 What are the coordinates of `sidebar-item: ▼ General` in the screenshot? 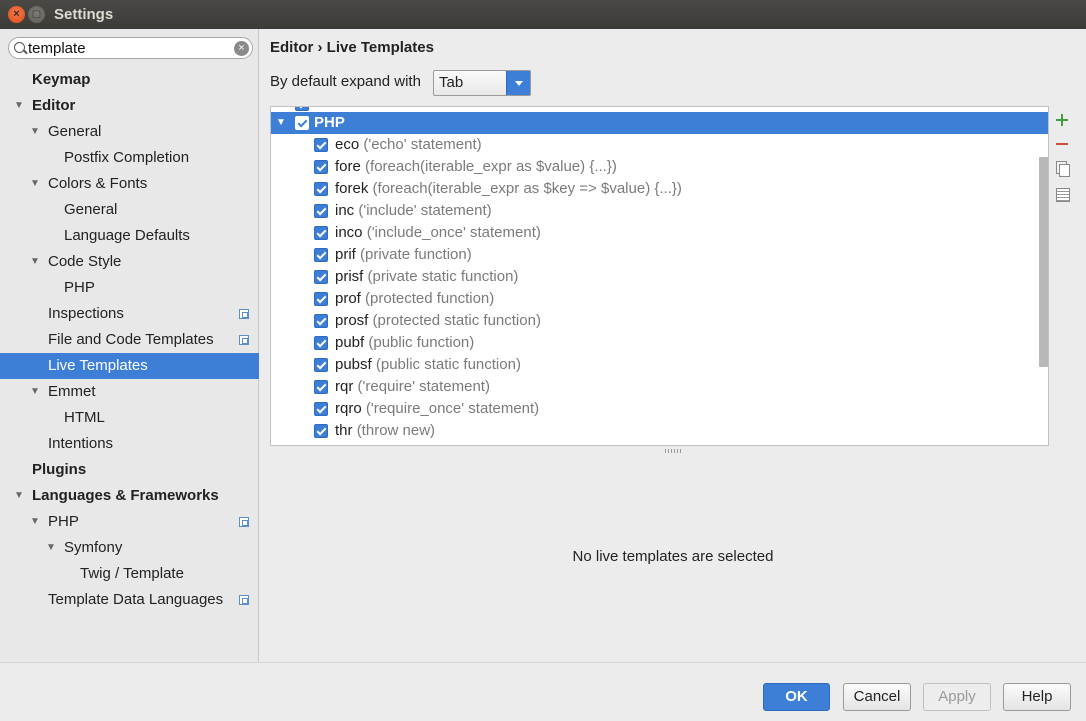 It's located at (129, 132).